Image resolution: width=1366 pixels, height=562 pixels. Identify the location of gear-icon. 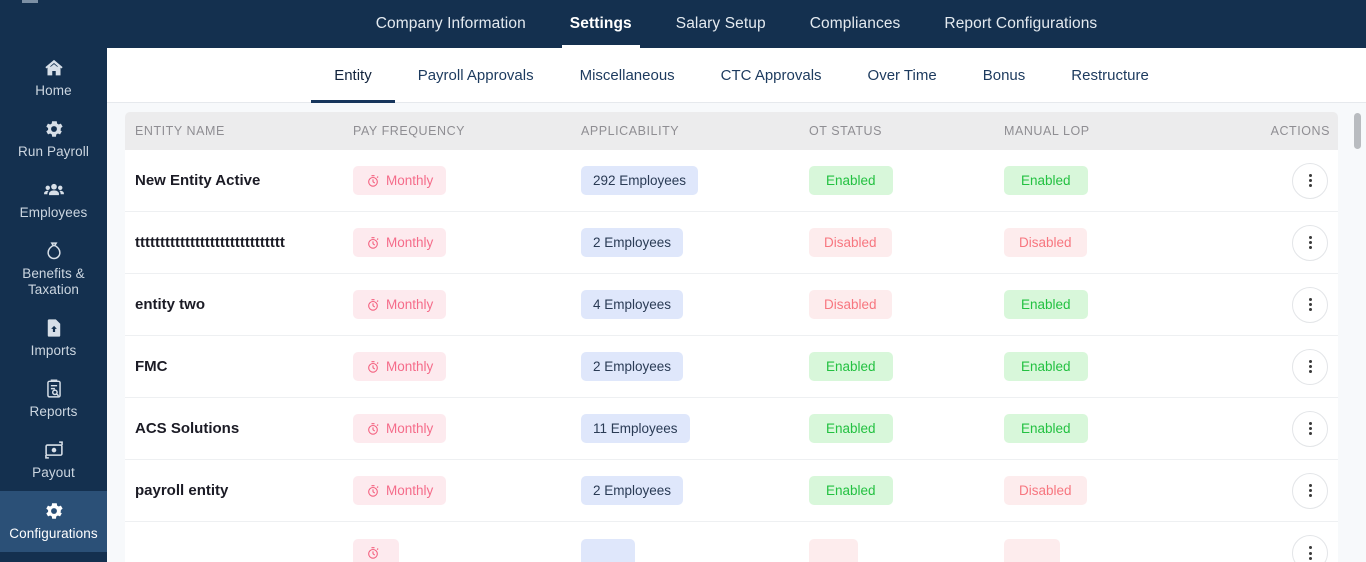
(54, 129).